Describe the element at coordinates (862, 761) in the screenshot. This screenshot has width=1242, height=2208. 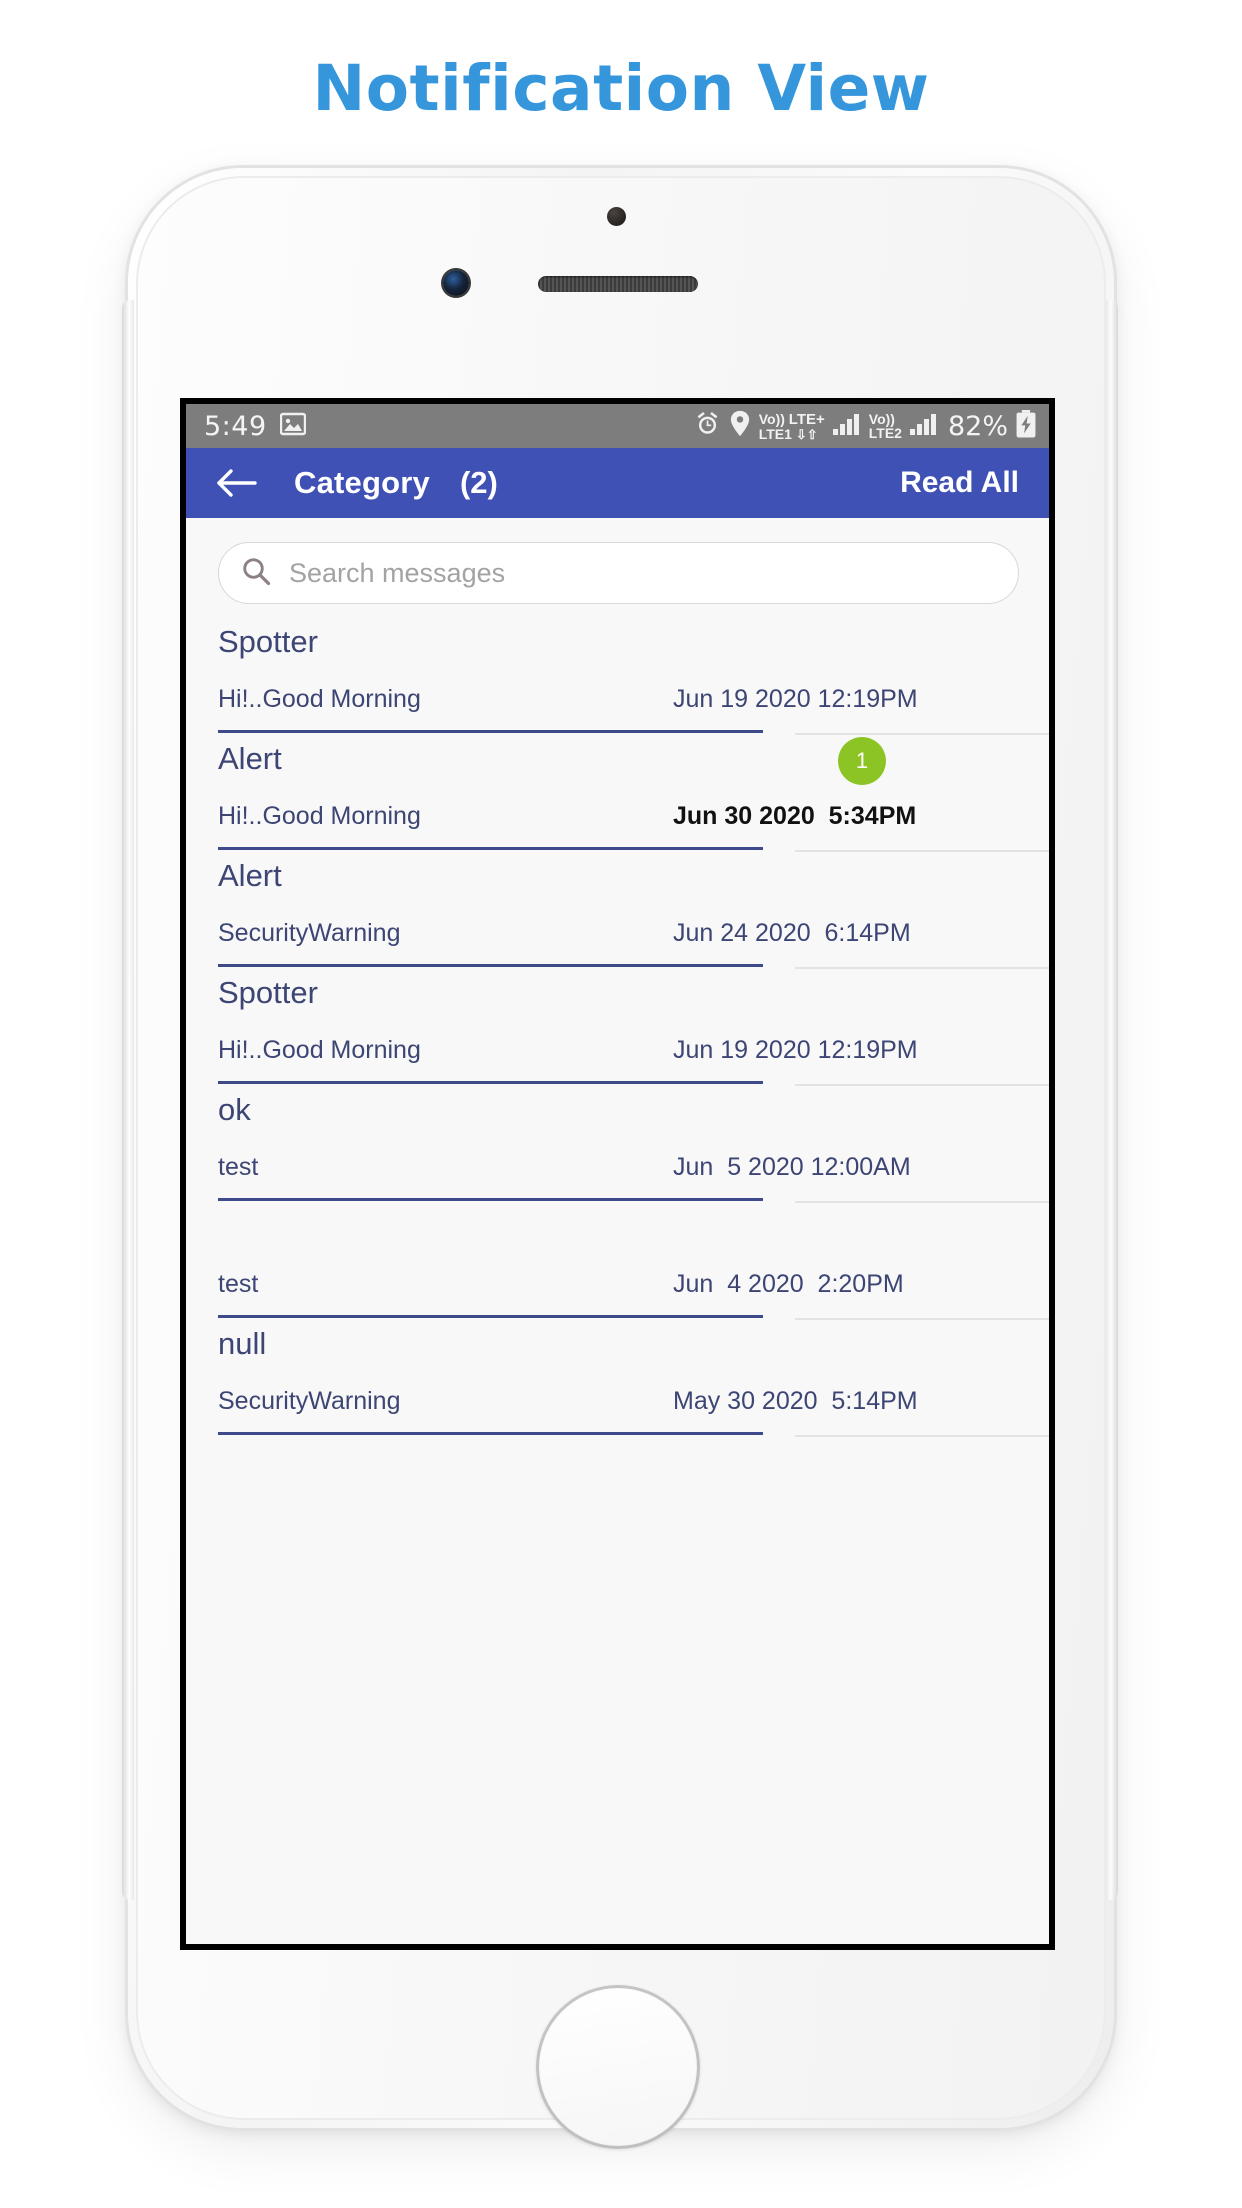
I see `unread-badge: 1` at that location.